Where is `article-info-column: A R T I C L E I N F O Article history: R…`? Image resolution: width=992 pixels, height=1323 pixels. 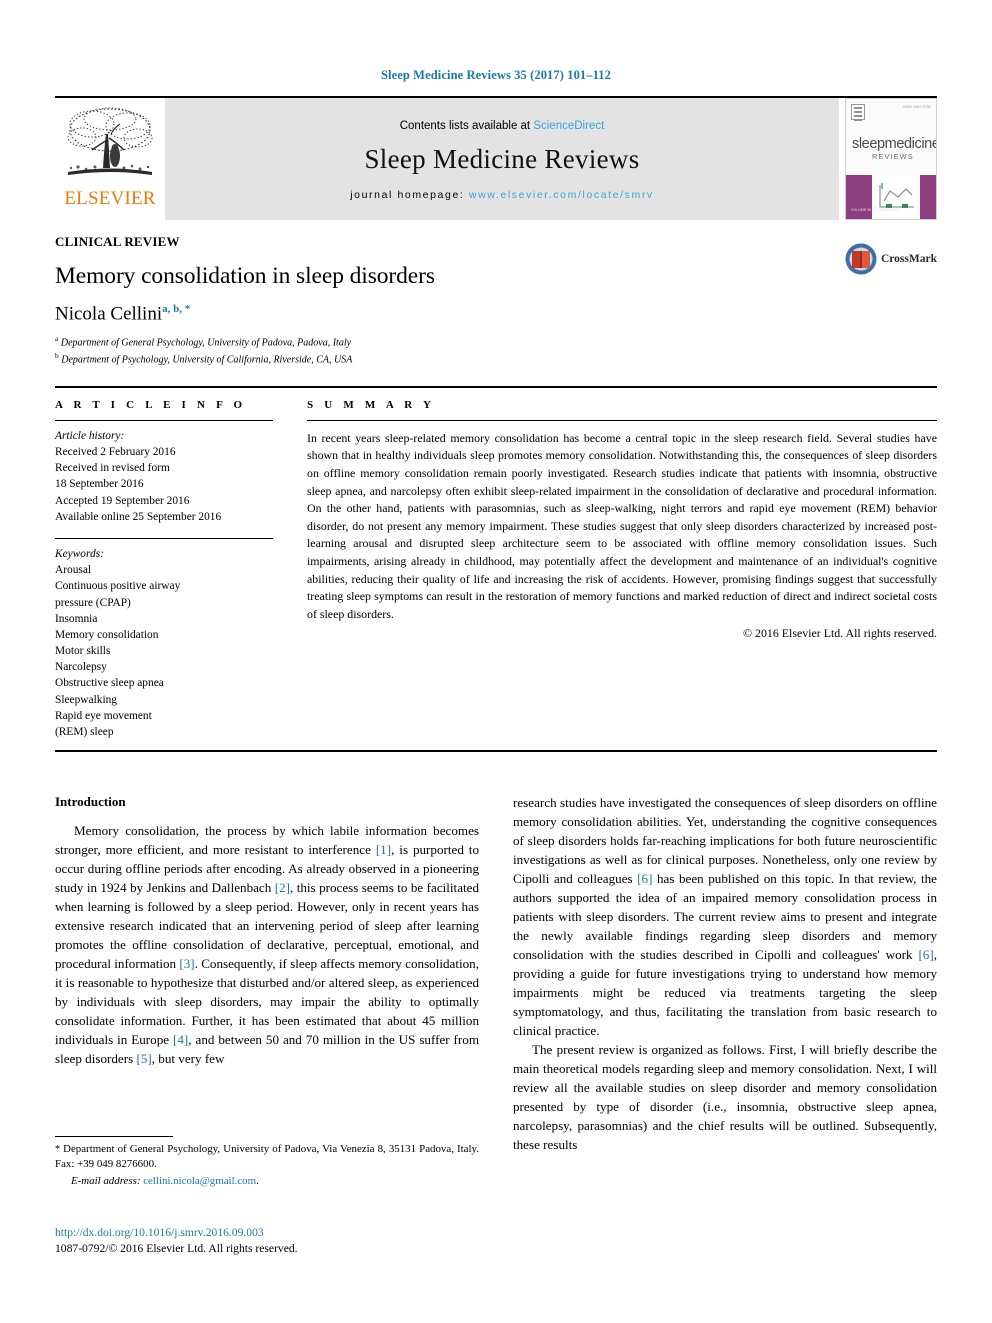 article-info-column: A R T I C L E I N F O Article history: R… is located at coordinates (177, 569).